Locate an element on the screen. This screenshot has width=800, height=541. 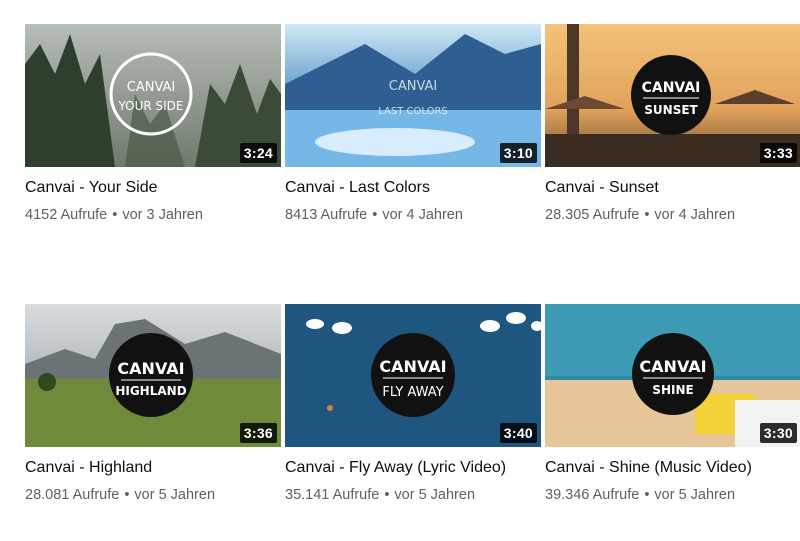
video-thumbnail: CANVAI FLY AWAY 3:40 is located at coordinates (413, 375).